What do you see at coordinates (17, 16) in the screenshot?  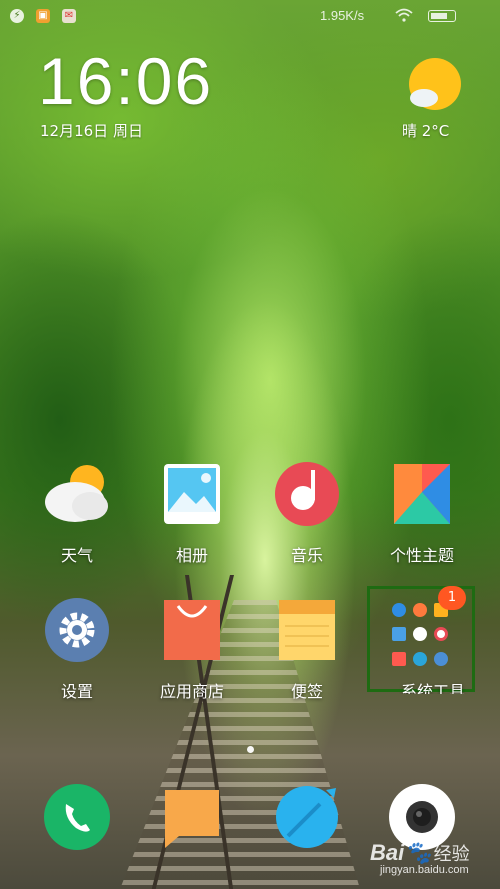 I see `flash-icon: ⚡` at bounding box center [17, 16].